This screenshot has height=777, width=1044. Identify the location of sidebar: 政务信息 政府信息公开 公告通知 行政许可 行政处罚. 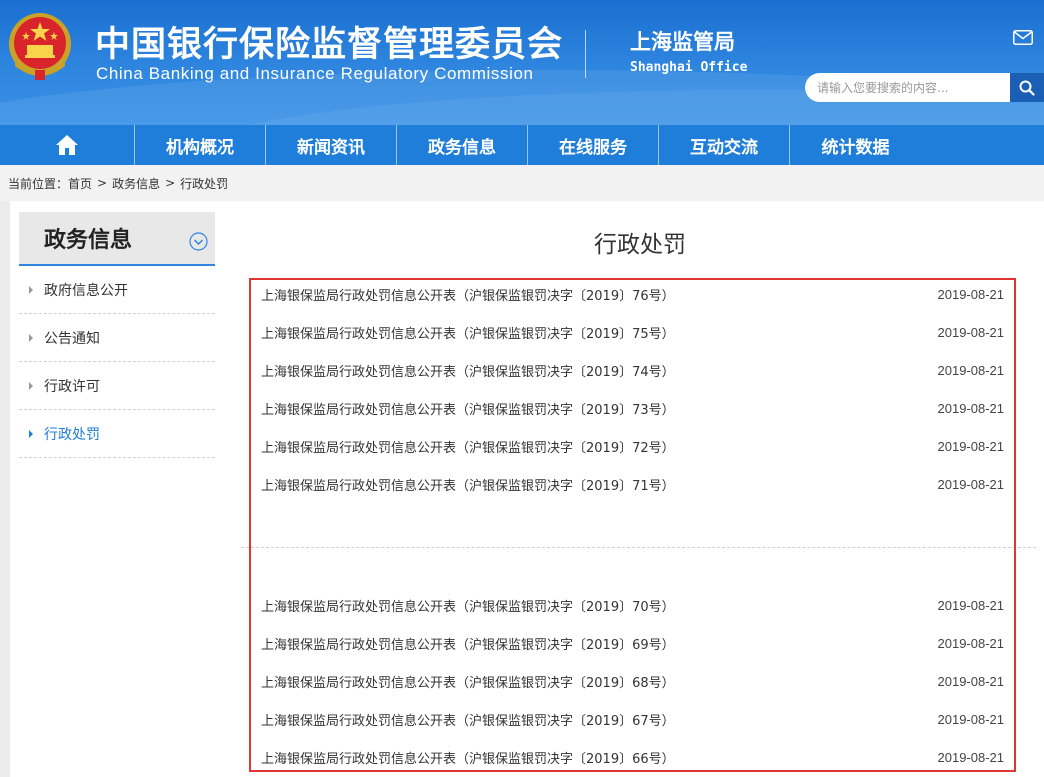
(117, 335).